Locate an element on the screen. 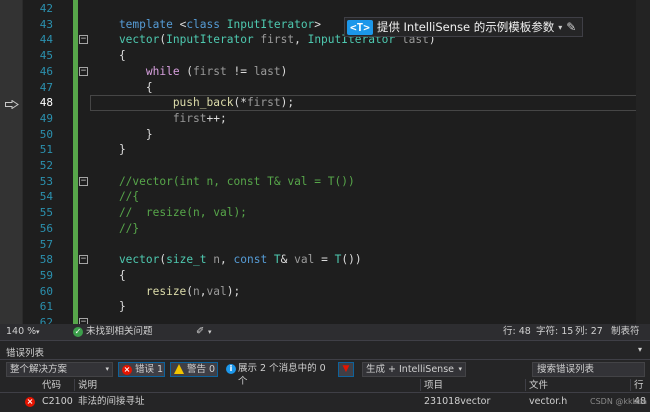 The width and height of the screenshot is (650, 412). code-line: 52 is located at coordinates (325, 166).